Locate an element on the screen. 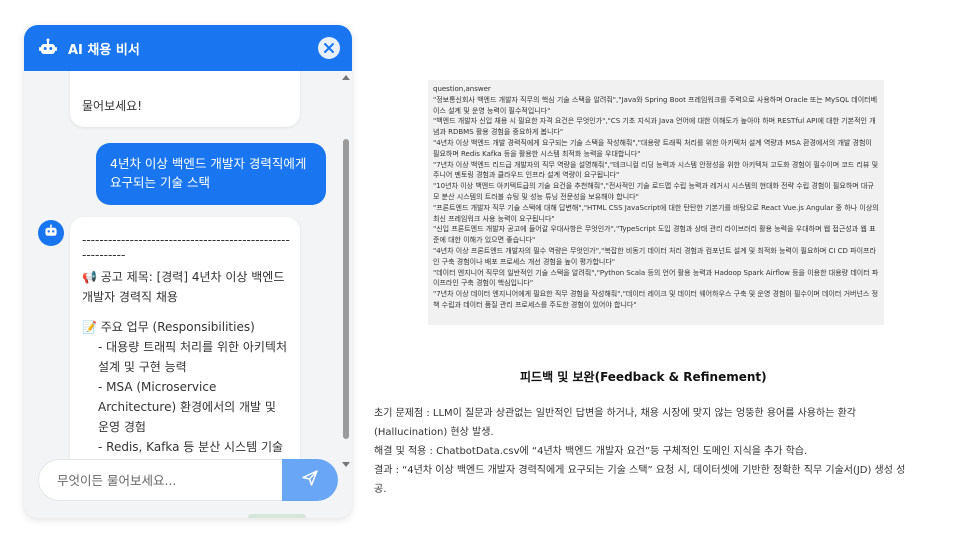 Image resolution: width=960 pixels, height=540 pixels. responsibility-item: - 대용량 트래픽 처리를 위한 아키텍처 설계 및 구현 능력 is located at coordinates (193, 357).